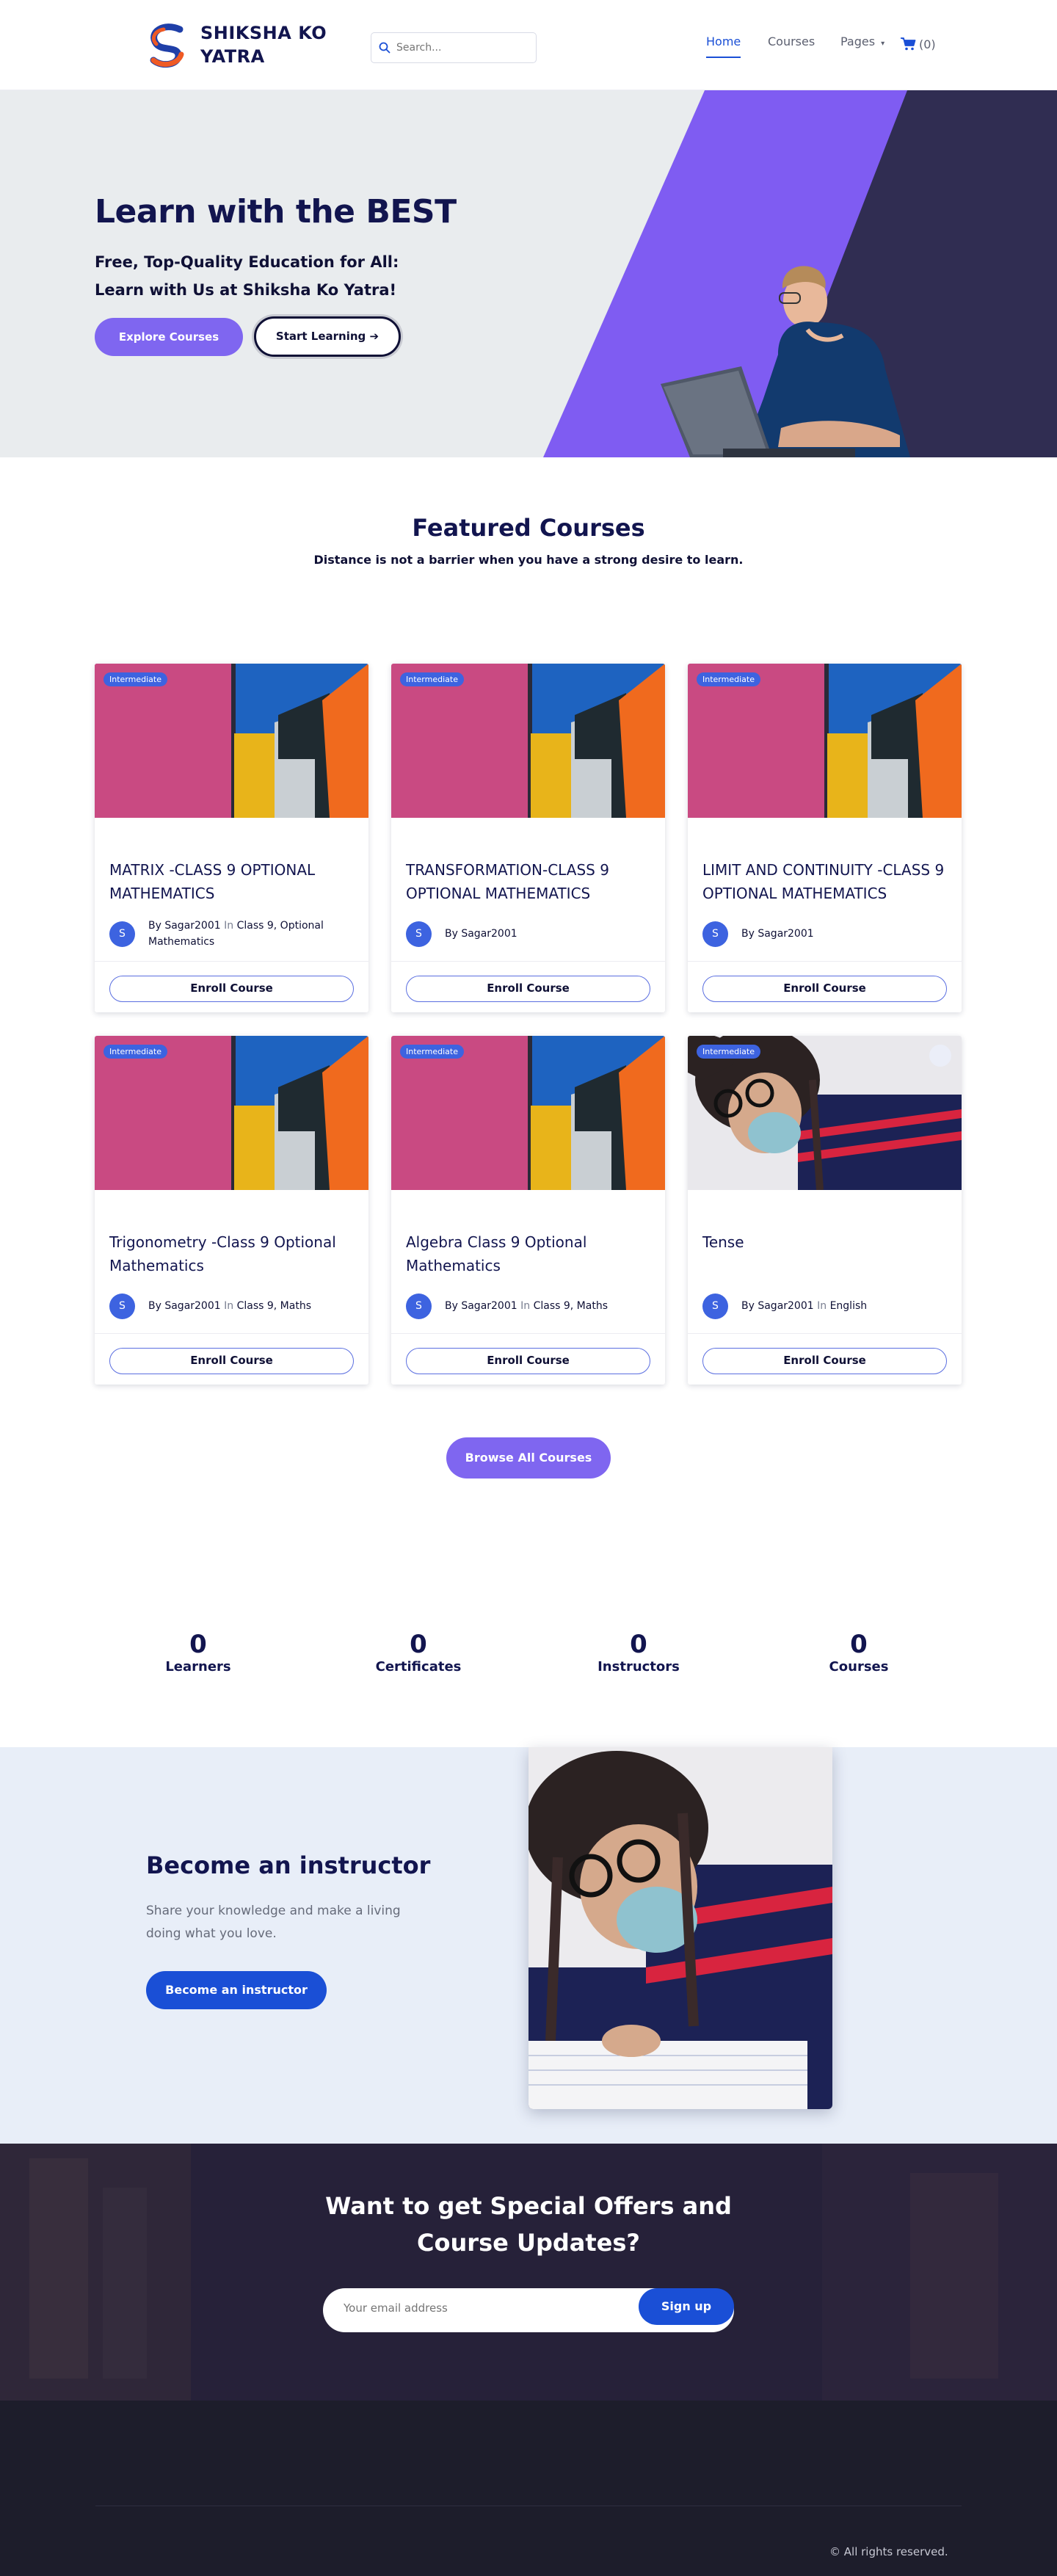  What do you see at coordinates (528, 528) in the screenshot?
I see `featured-title: Featured Courses` at bounding box center [528, 528].